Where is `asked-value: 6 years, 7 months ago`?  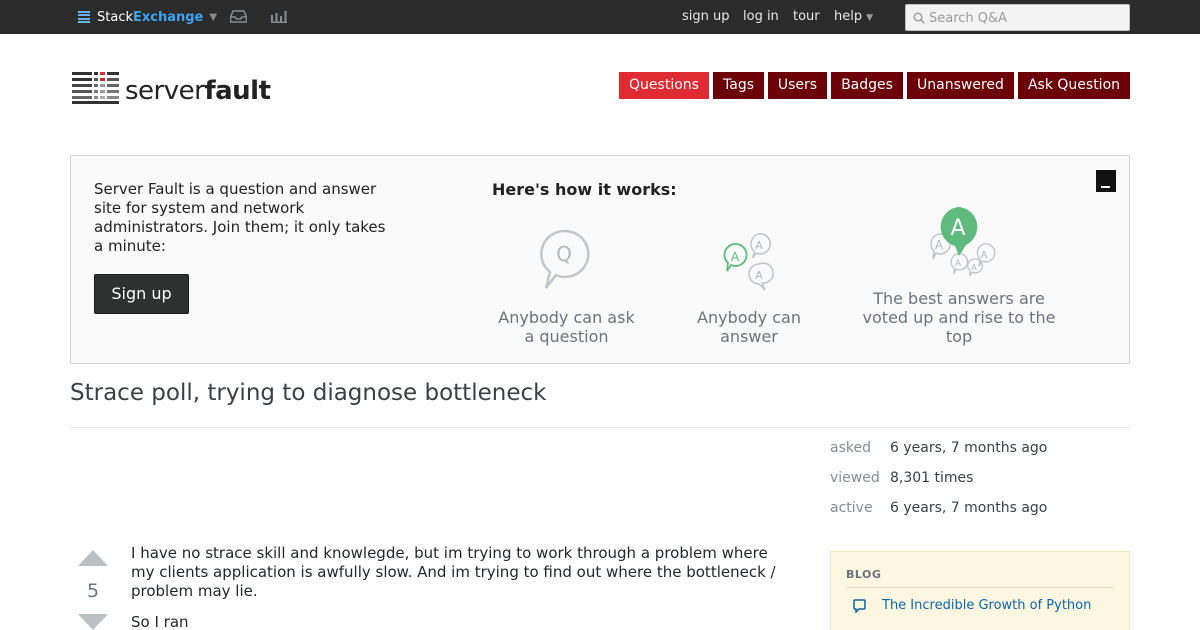
asked-value: 6 years, 7 months ago is located at coordinates (969, 448).